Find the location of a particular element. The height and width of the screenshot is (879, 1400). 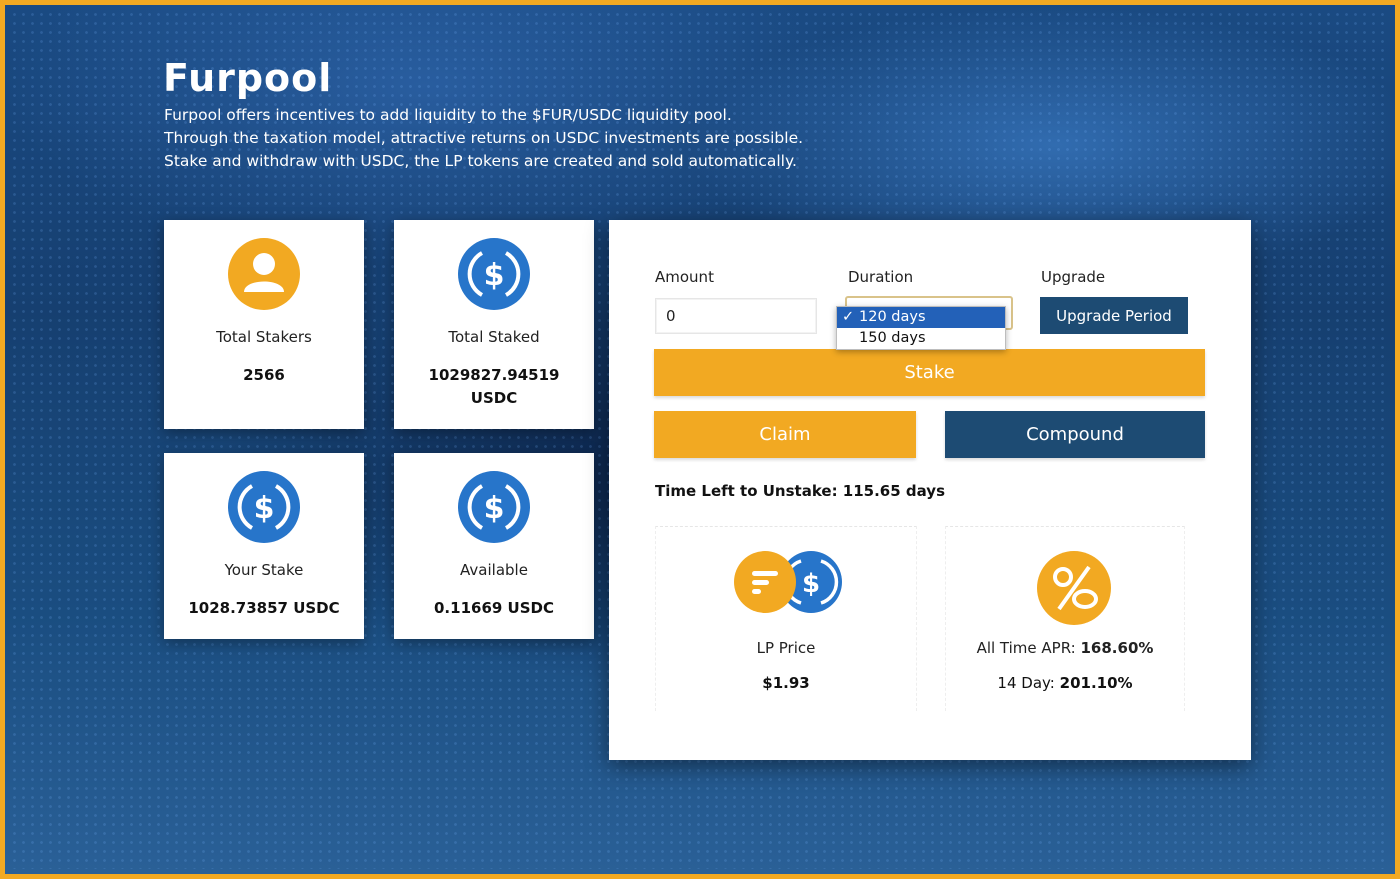

amount-label: Amount is located at coordinates (684, 277).